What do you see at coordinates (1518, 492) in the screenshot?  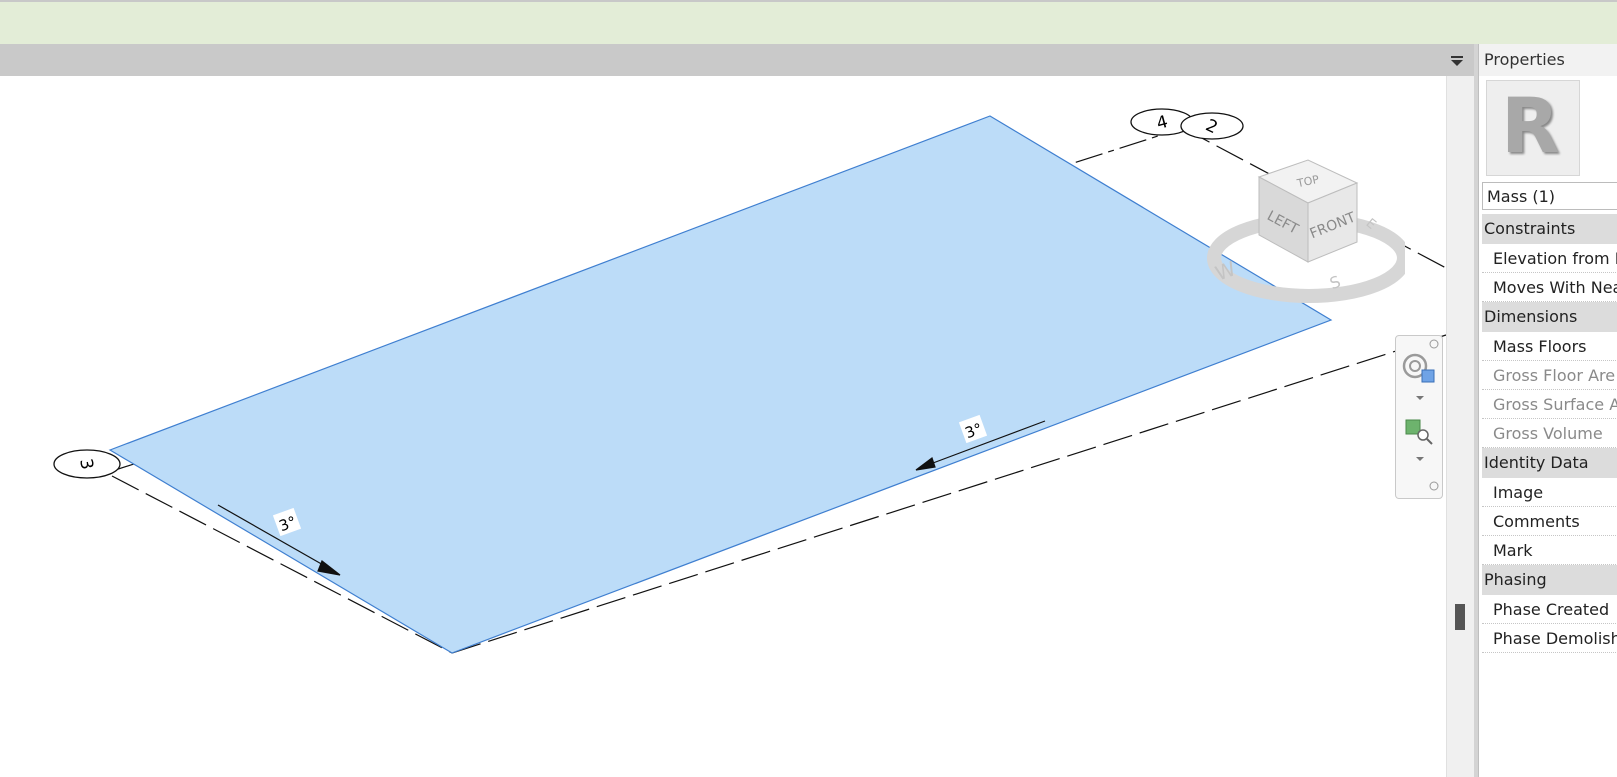 I see `prop-label: Image` at bounding box center [1518, 492].